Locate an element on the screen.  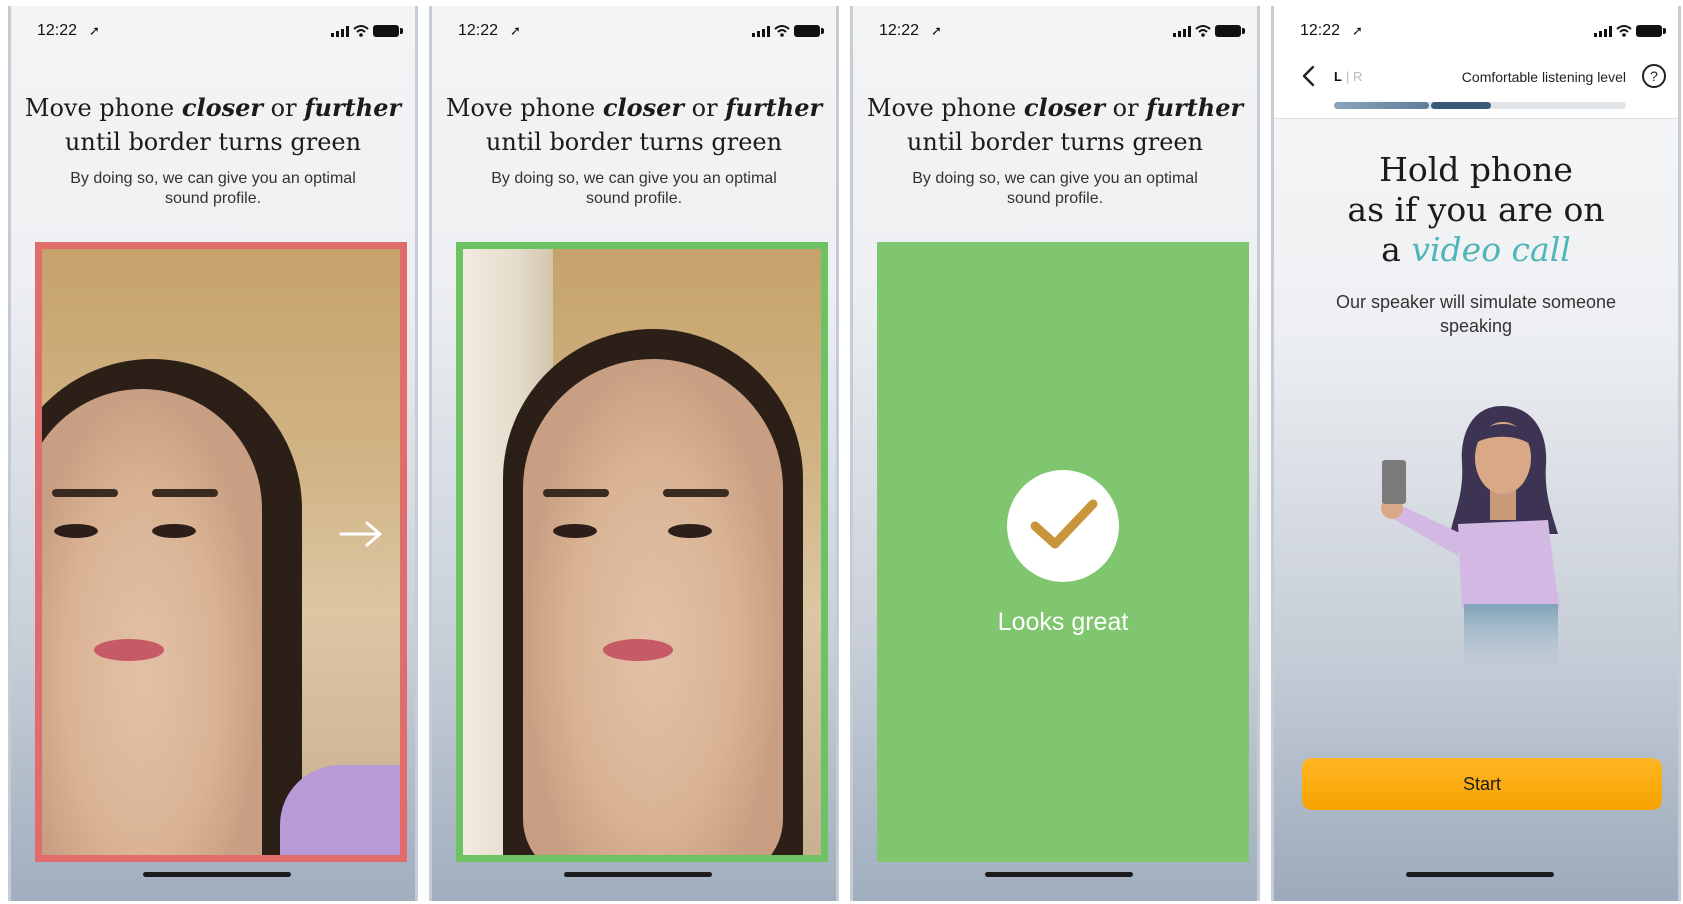
ear-right-label: R is located at coordinates (1358, 76).